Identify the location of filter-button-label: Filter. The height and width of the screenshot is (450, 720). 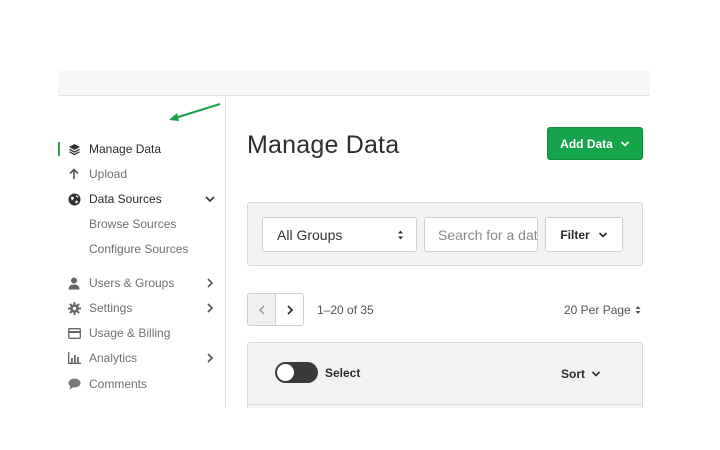
(575, 234).